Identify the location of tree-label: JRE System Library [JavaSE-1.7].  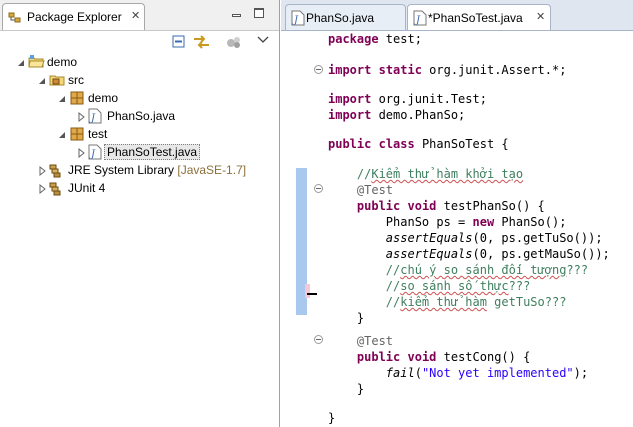
(157, 170).